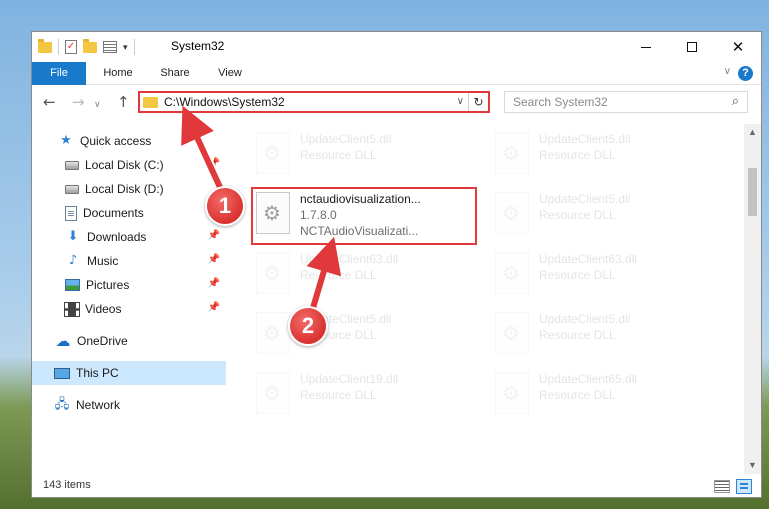 Image resolution: width=769 pixels, height=509 pixels. I want to click on sidebar-item-label: Quick access, so click(116, 141).